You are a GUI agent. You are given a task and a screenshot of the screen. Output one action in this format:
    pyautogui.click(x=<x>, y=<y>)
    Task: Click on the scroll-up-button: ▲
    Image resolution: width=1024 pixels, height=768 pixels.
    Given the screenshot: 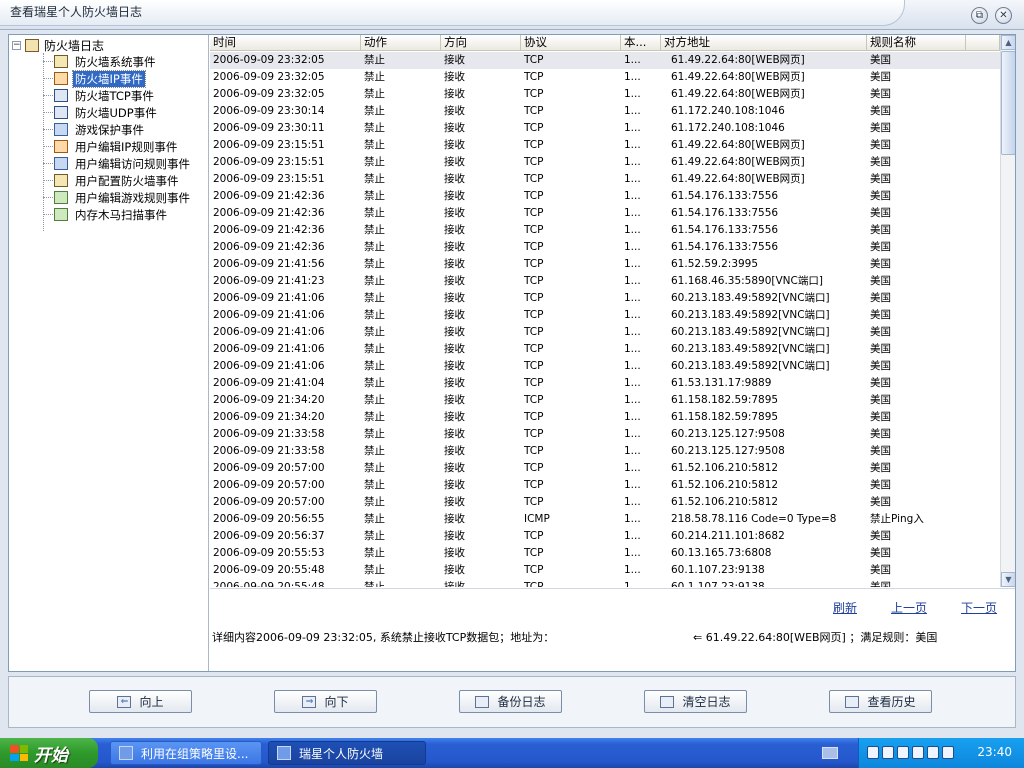 What is the action you would take?
    pyautogui.click(x=1008, y=42)
    